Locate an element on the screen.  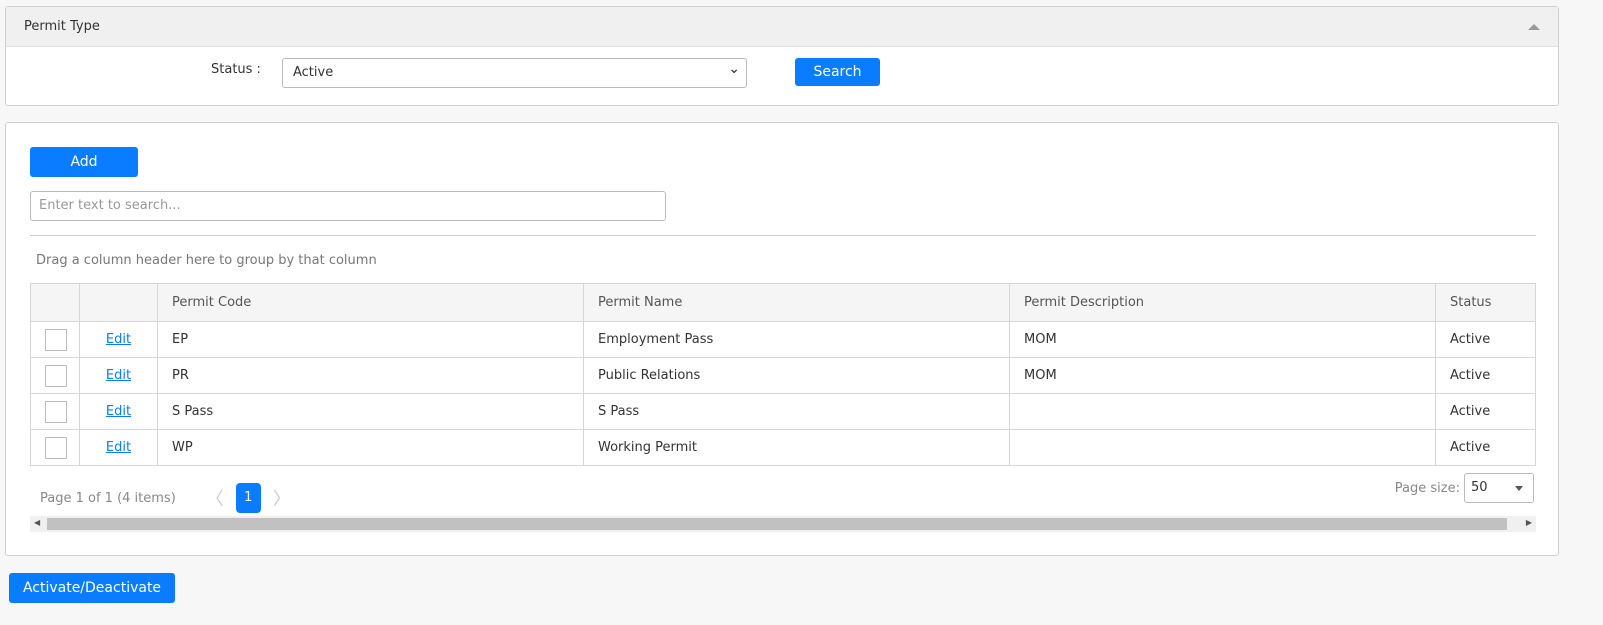
permit-name-cell: Public Relations is located at coordinates (796, 375).